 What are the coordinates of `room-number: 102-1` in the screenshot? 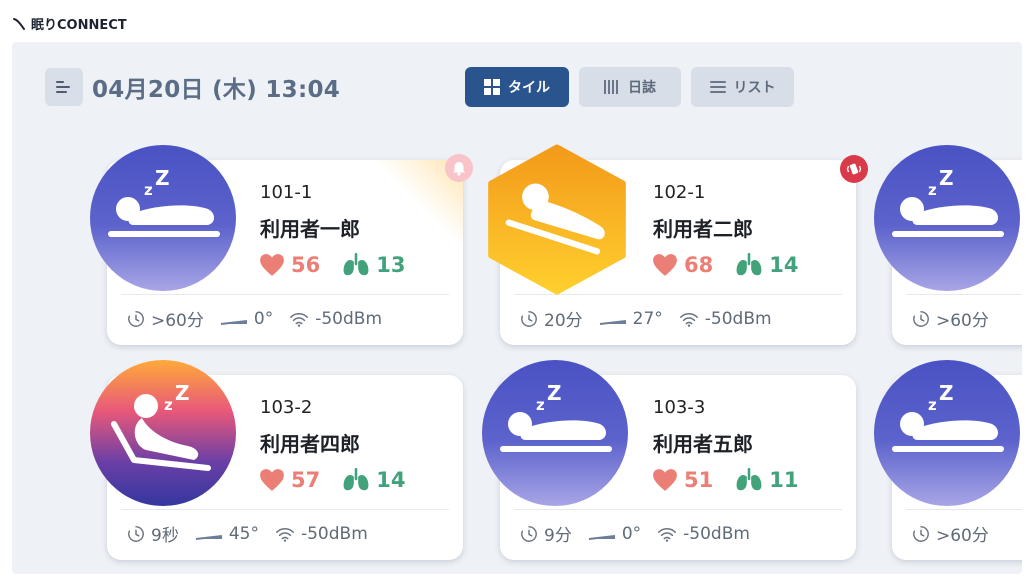 It's located at (679, 192).